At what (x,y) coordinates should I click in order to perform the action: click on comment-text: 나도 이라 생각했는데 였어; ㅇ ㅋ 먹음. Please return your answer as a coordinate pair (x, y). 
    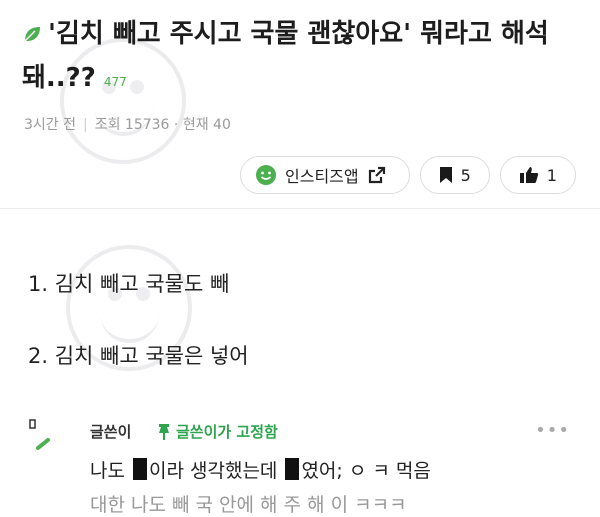
    Looking at the image, I should click on (260, 469).